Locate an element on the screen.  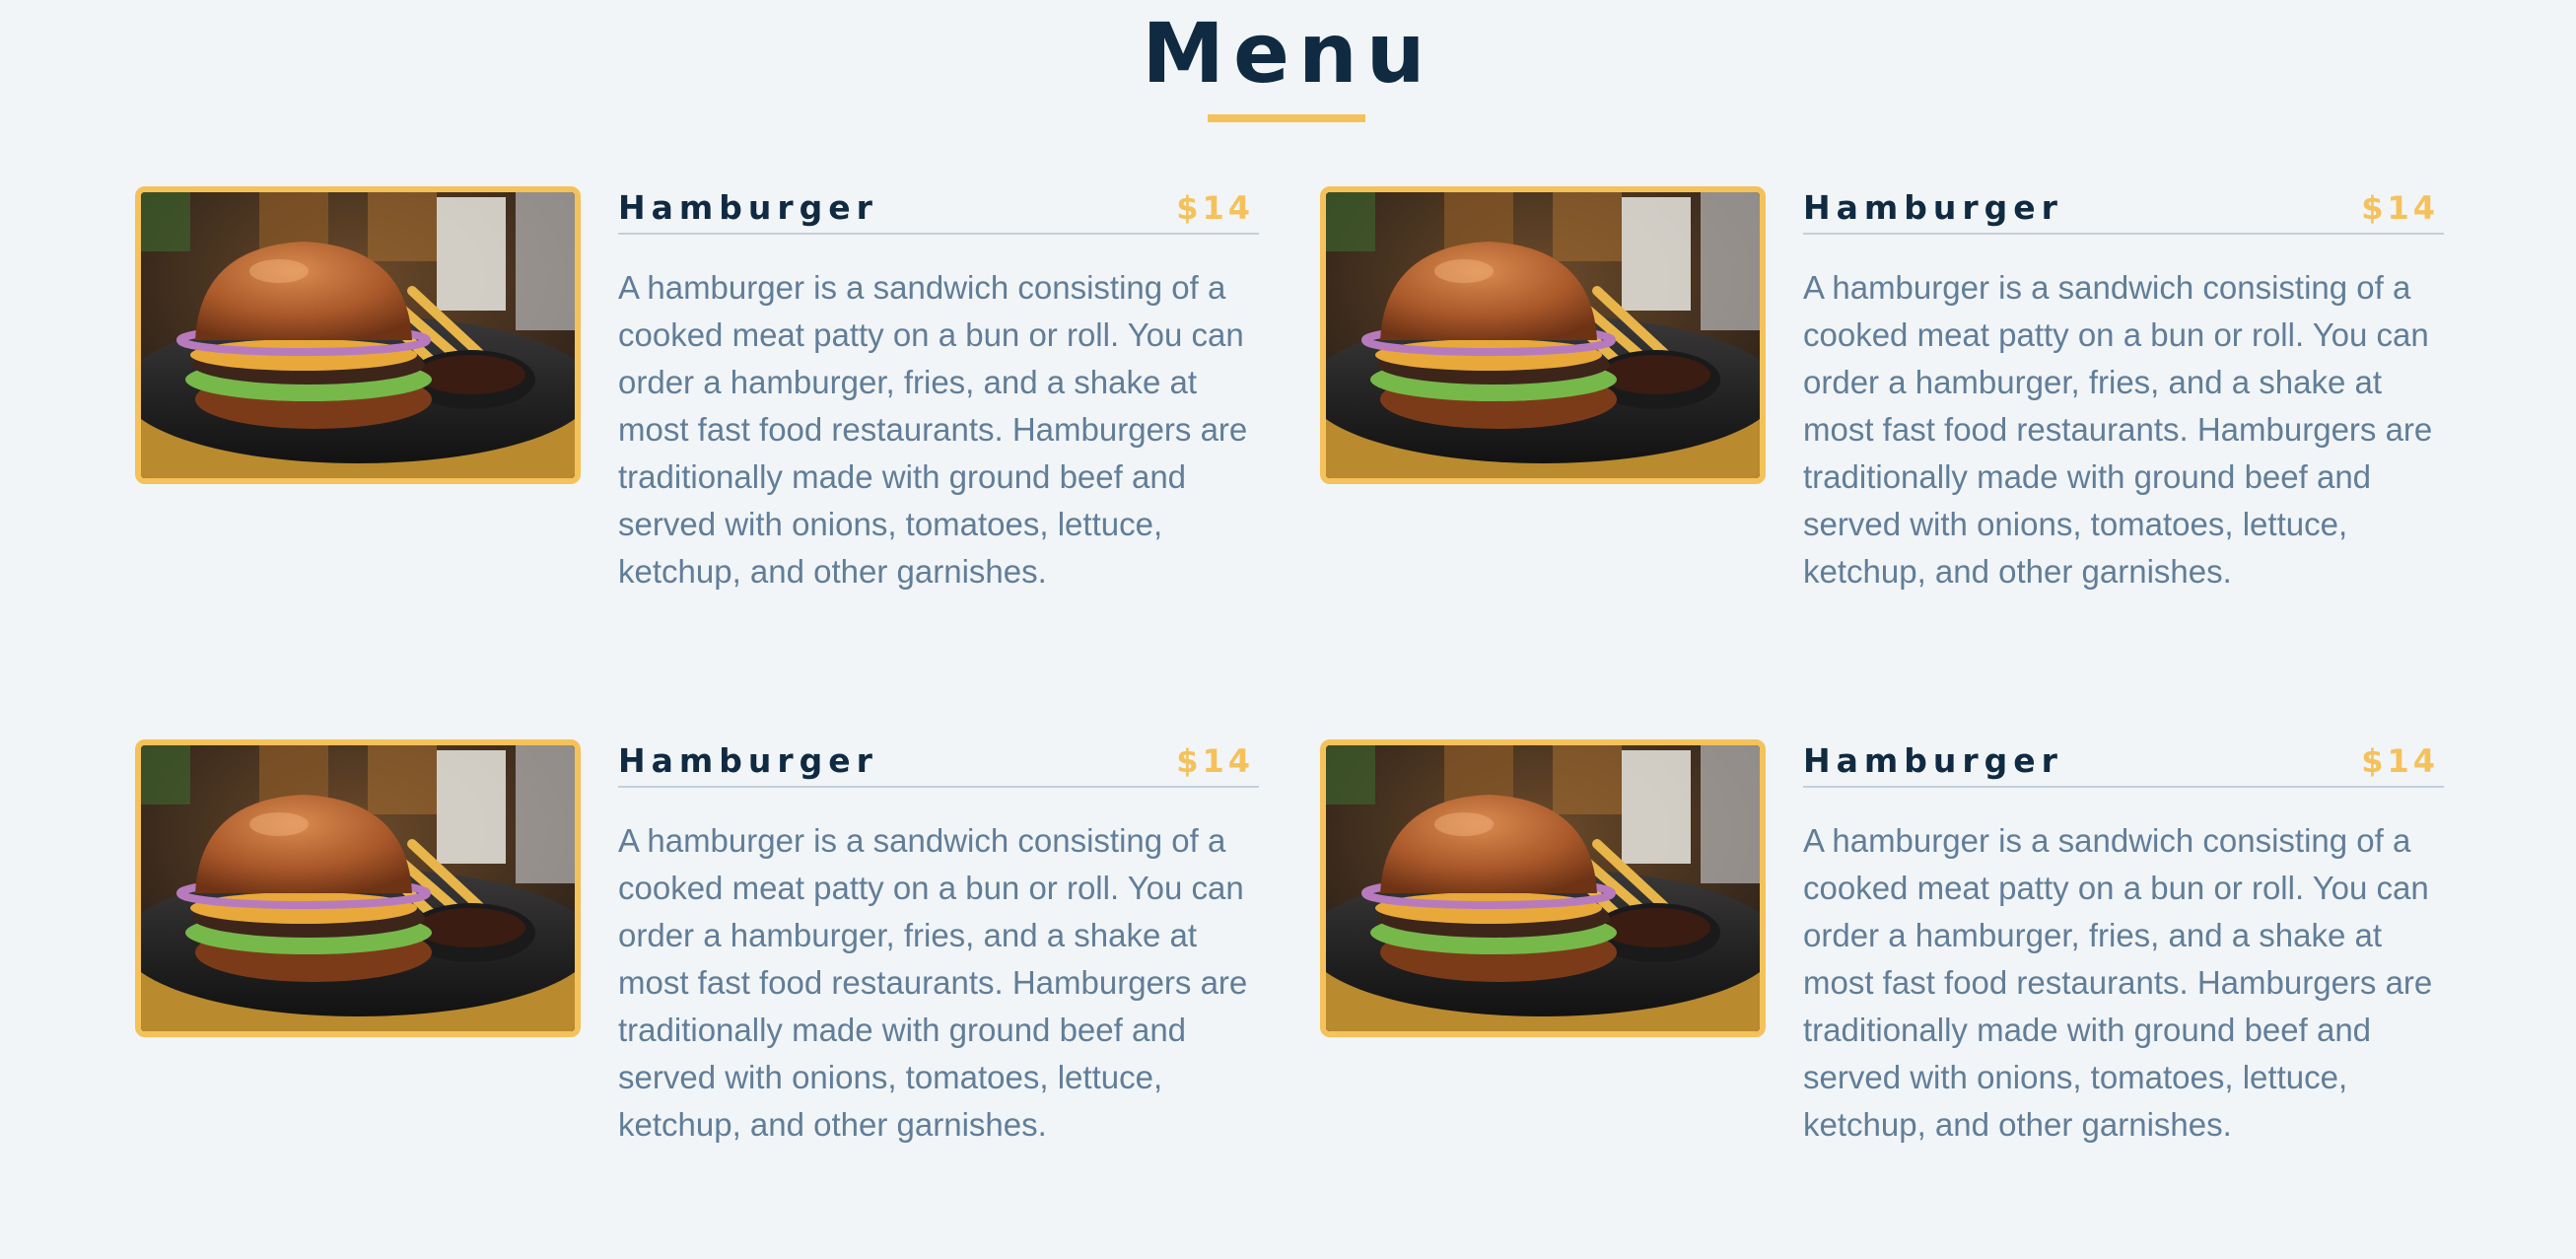
page-header: Menu is located at coordinates (1288, 52).